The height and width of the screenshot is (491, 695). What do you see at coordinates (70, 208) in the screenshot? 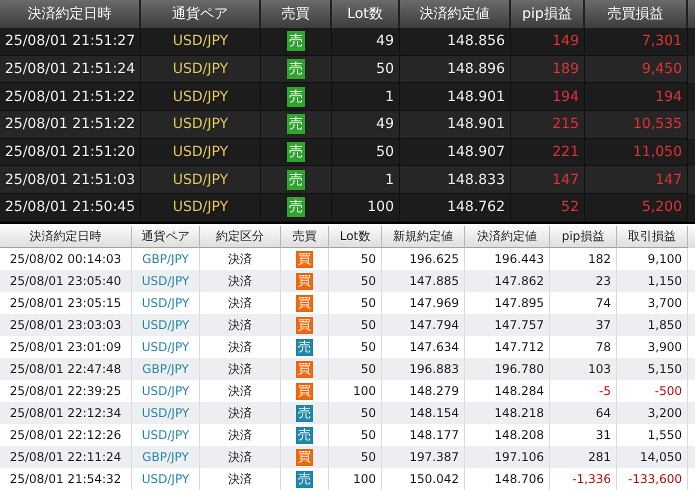
I see `table-cell: 25/08/01 21:50:45` at bounding box center [70, 208].